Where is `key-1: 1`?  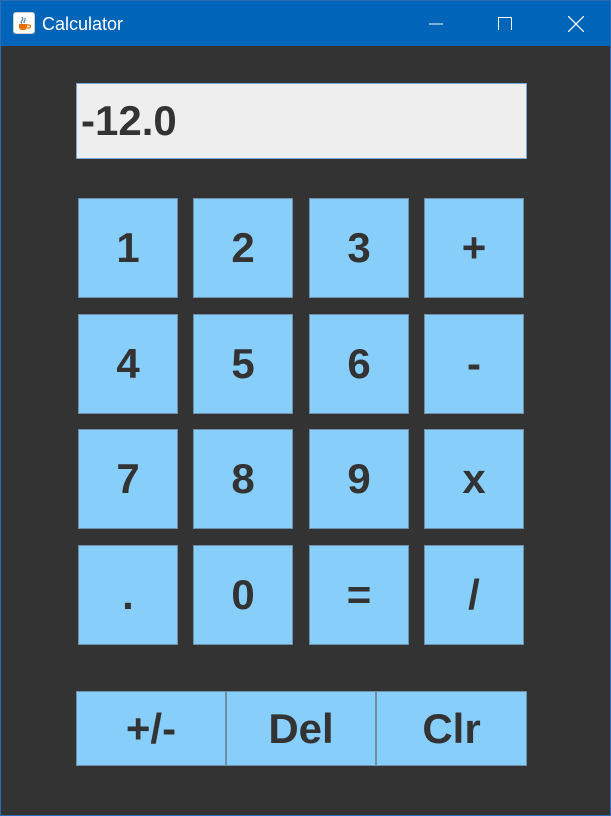 key-1: 1 is located at coordinates (128, 248).